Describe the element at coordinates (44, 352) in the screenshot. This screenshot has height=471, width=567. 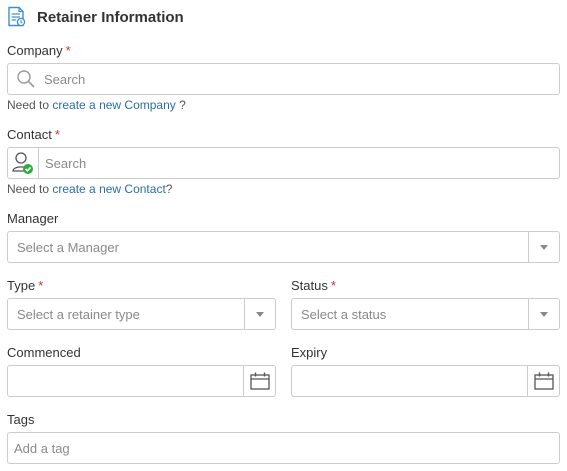
I see `commenced-label: Commenced` at that location.